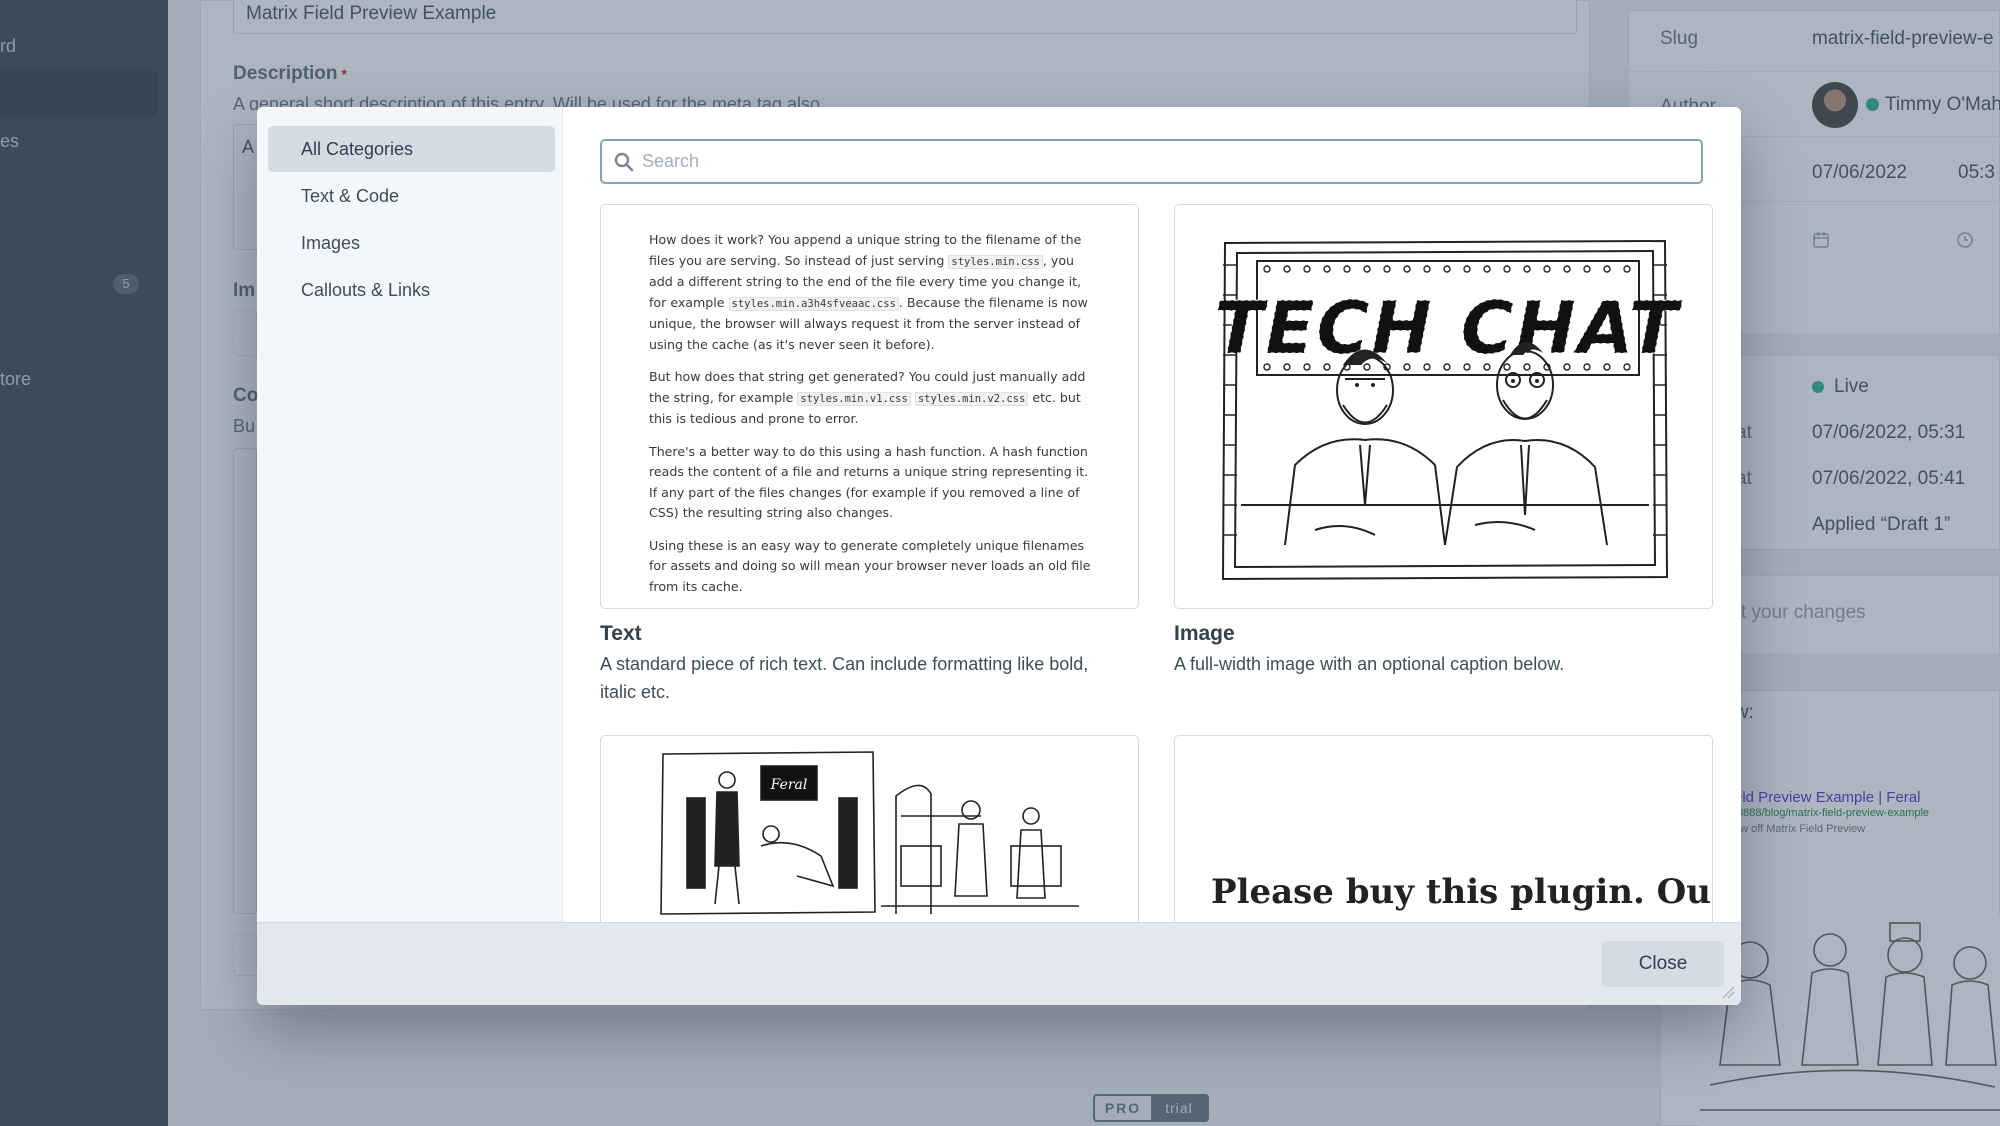  I want to click on close-button: Close, so click(1663, 964).